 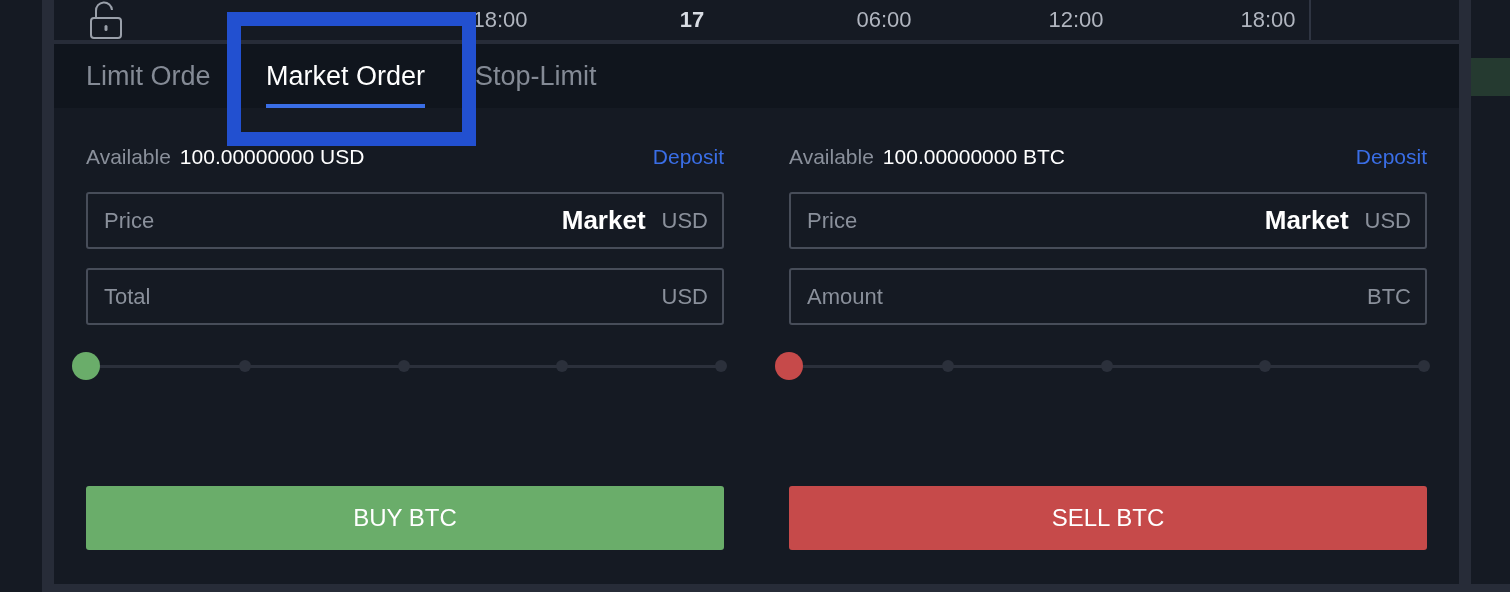 I want to click on currency-unit: BTC, so click(x=1389, y=296).